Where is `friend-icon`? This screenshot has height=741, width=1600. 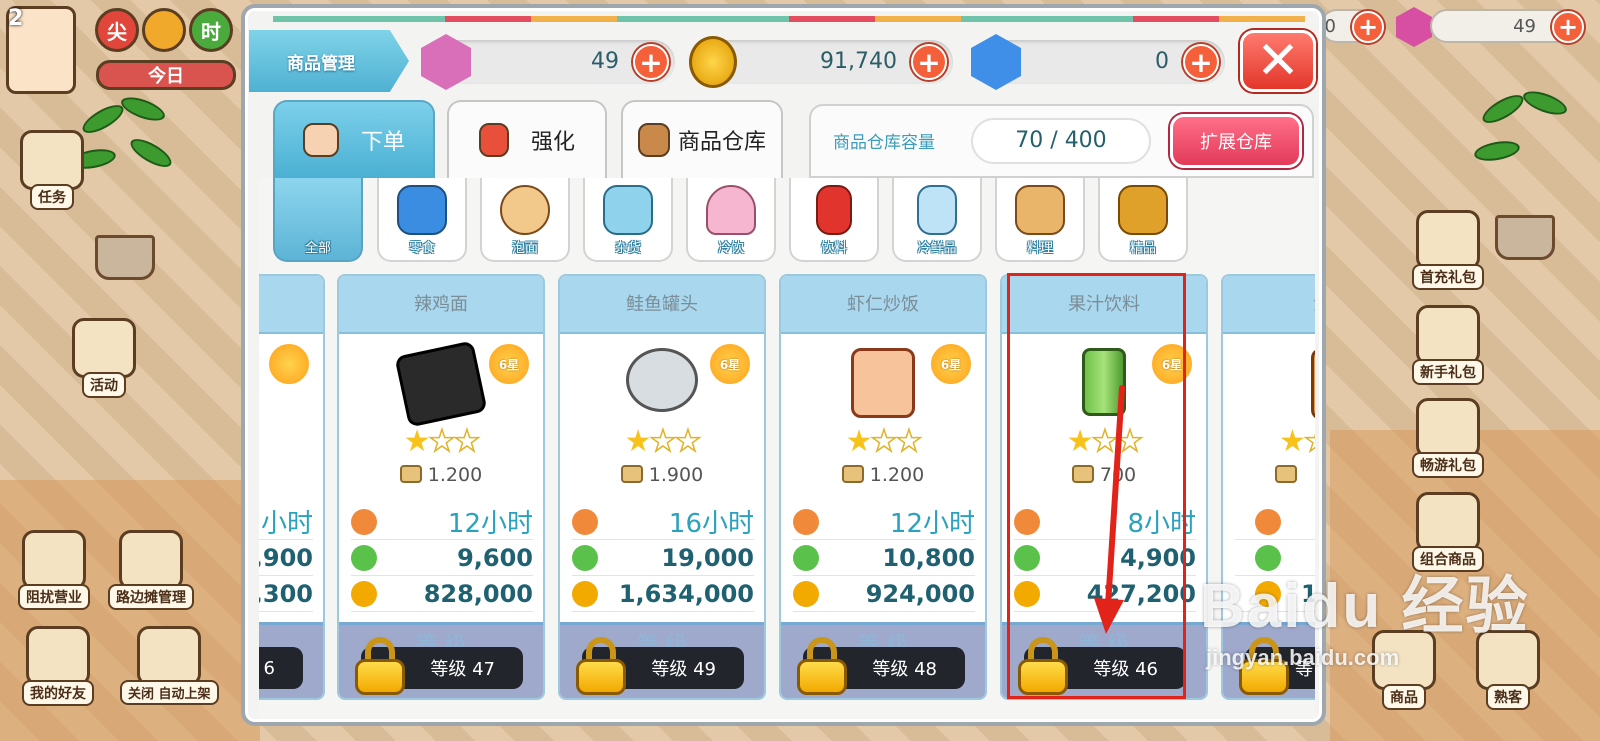
friend-icon is located at coordinates (58, 656).